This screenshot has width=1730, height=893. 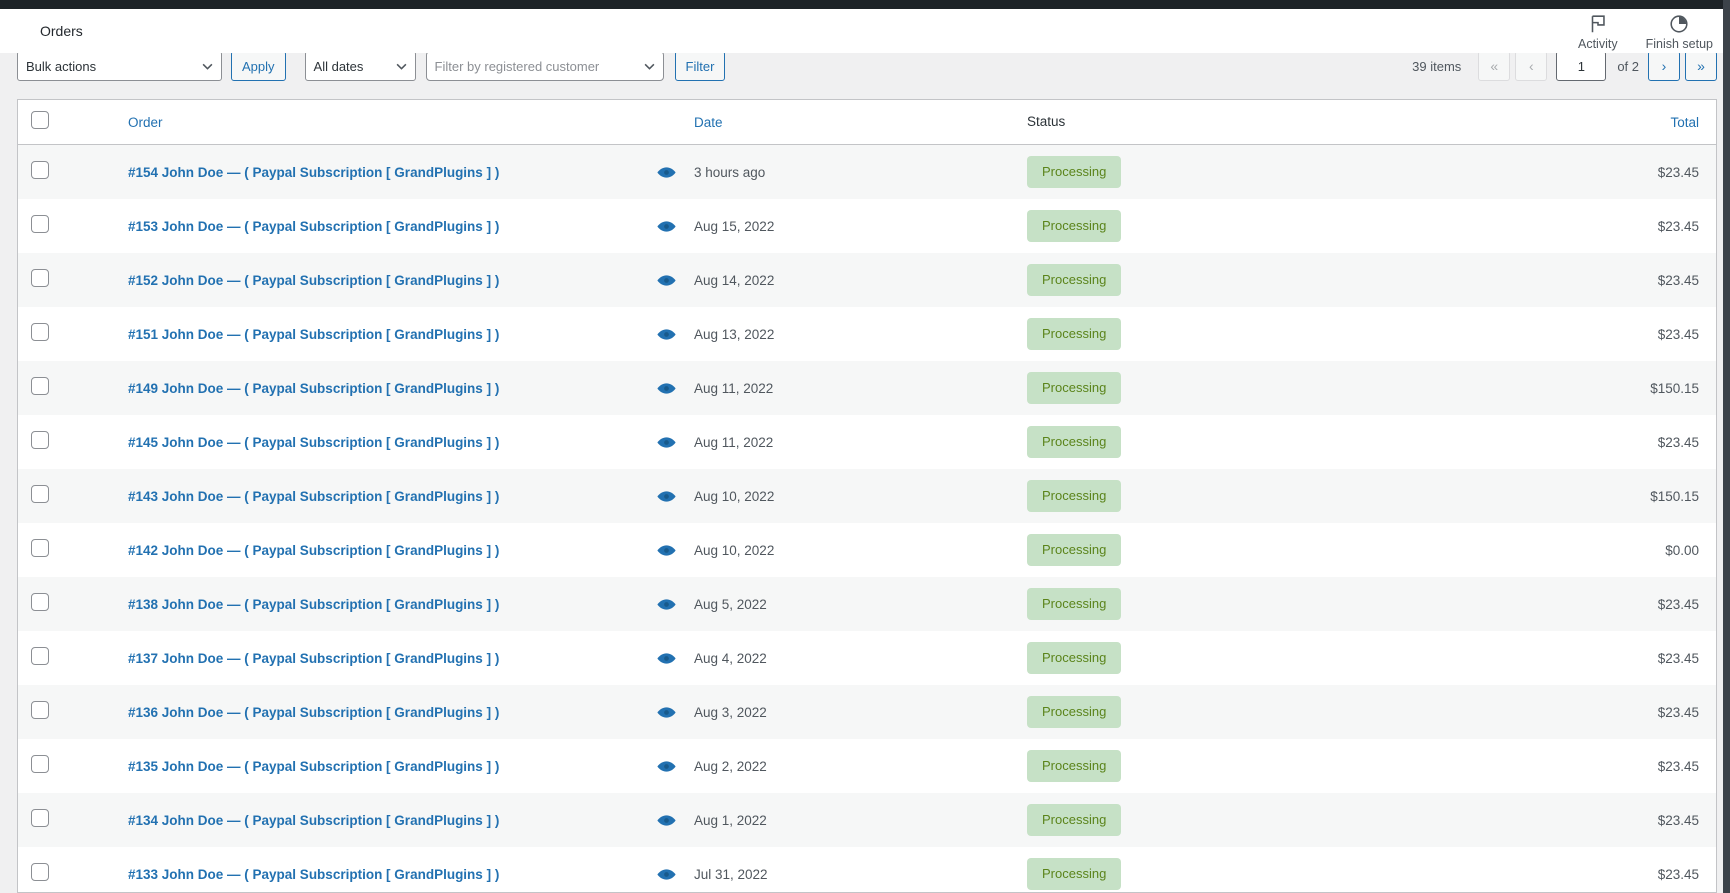 I want to click on admin-bar-strip, so click(x=861, y=4).